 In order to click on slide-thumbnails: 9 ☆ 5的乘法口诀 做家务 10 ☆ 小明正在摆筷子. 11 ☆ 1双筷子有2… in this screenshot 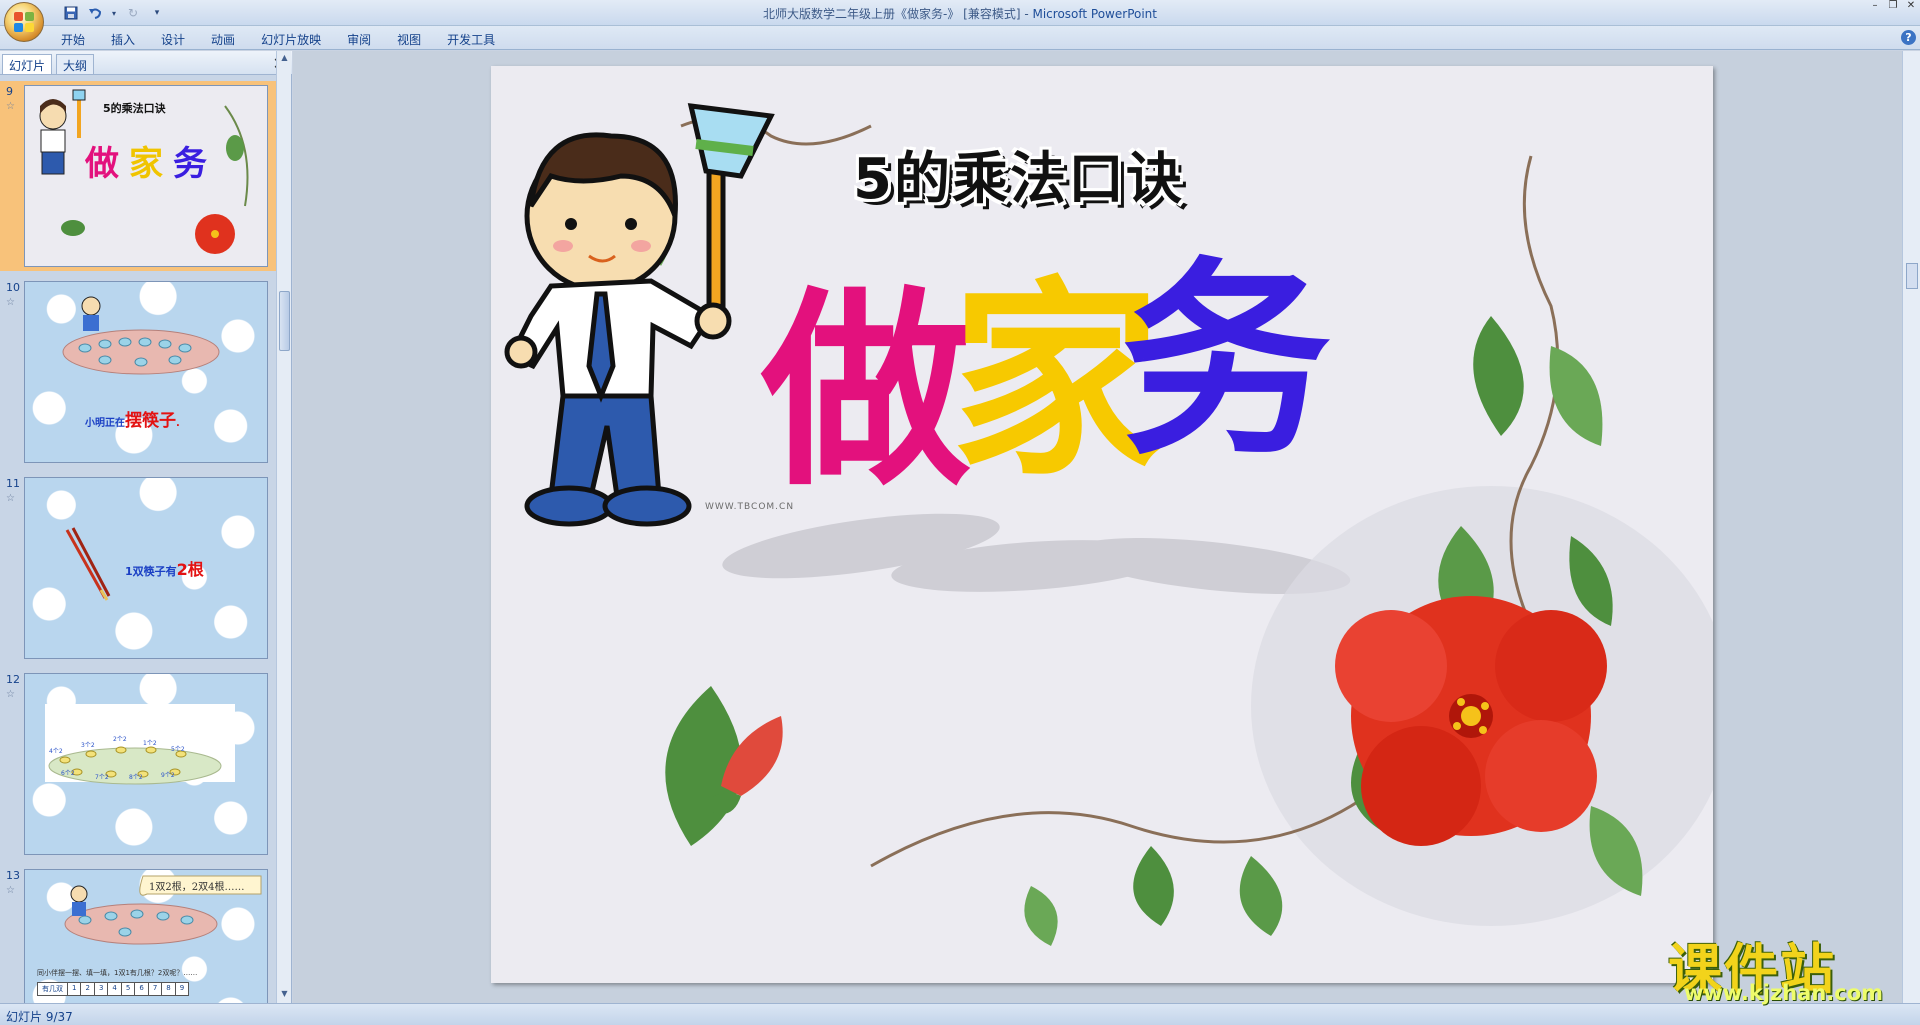, I will do `click(138, 540)`.